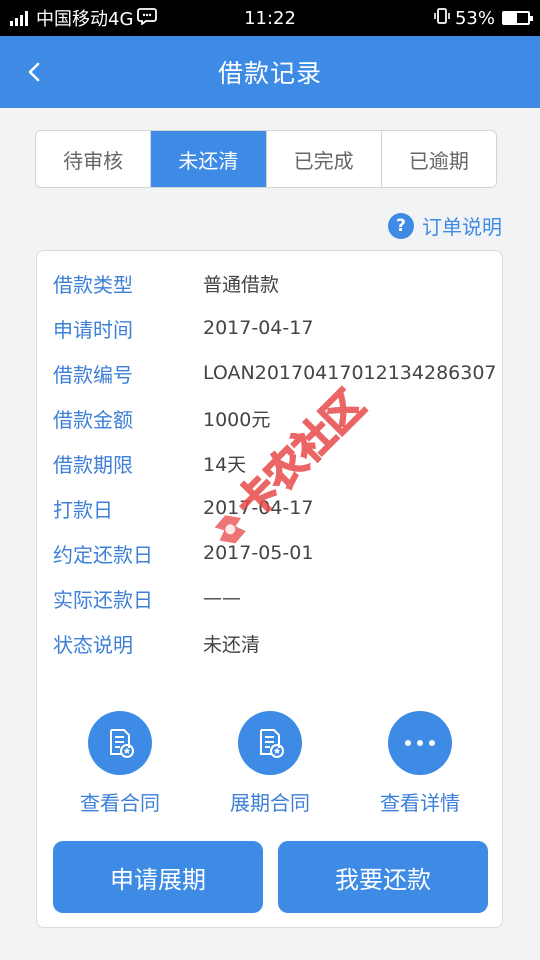 The image size is (540, 960). Describe the element at coordinates (93, 374) in the screenshot. I see `detail-label: 借款编号` at that location.